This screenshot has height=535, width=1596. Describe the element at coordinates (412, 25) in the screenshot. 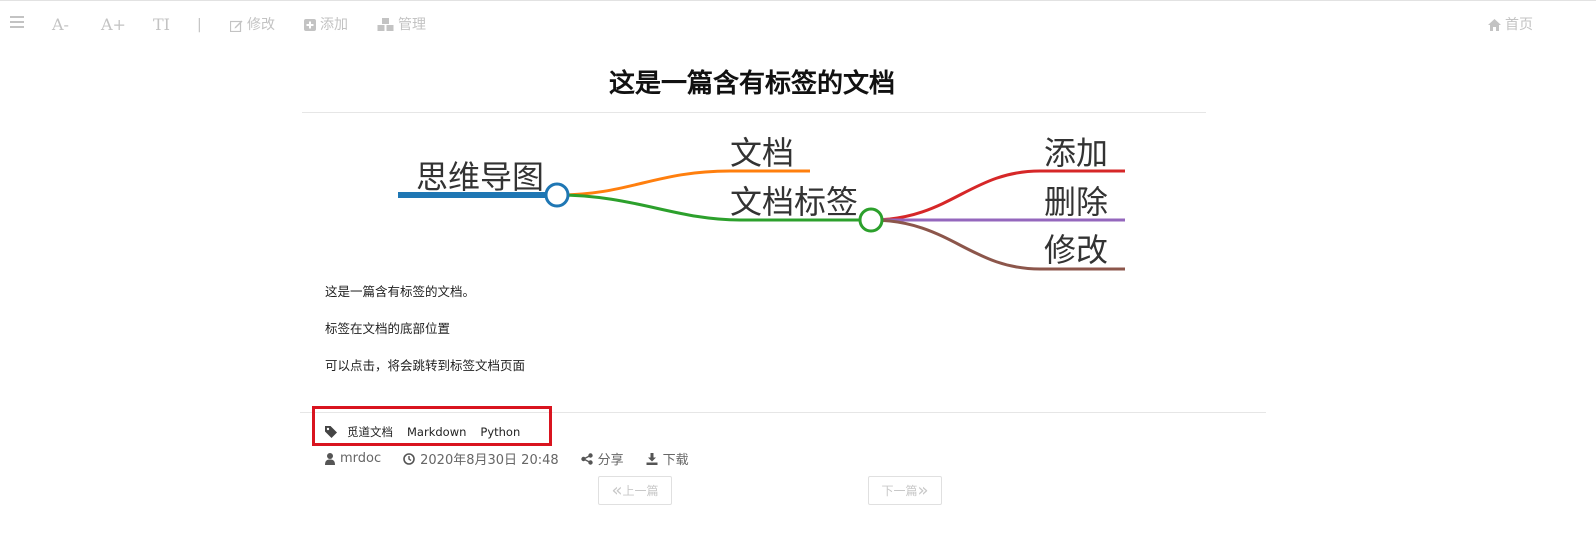

I see `manage-label: 管理` at that location.